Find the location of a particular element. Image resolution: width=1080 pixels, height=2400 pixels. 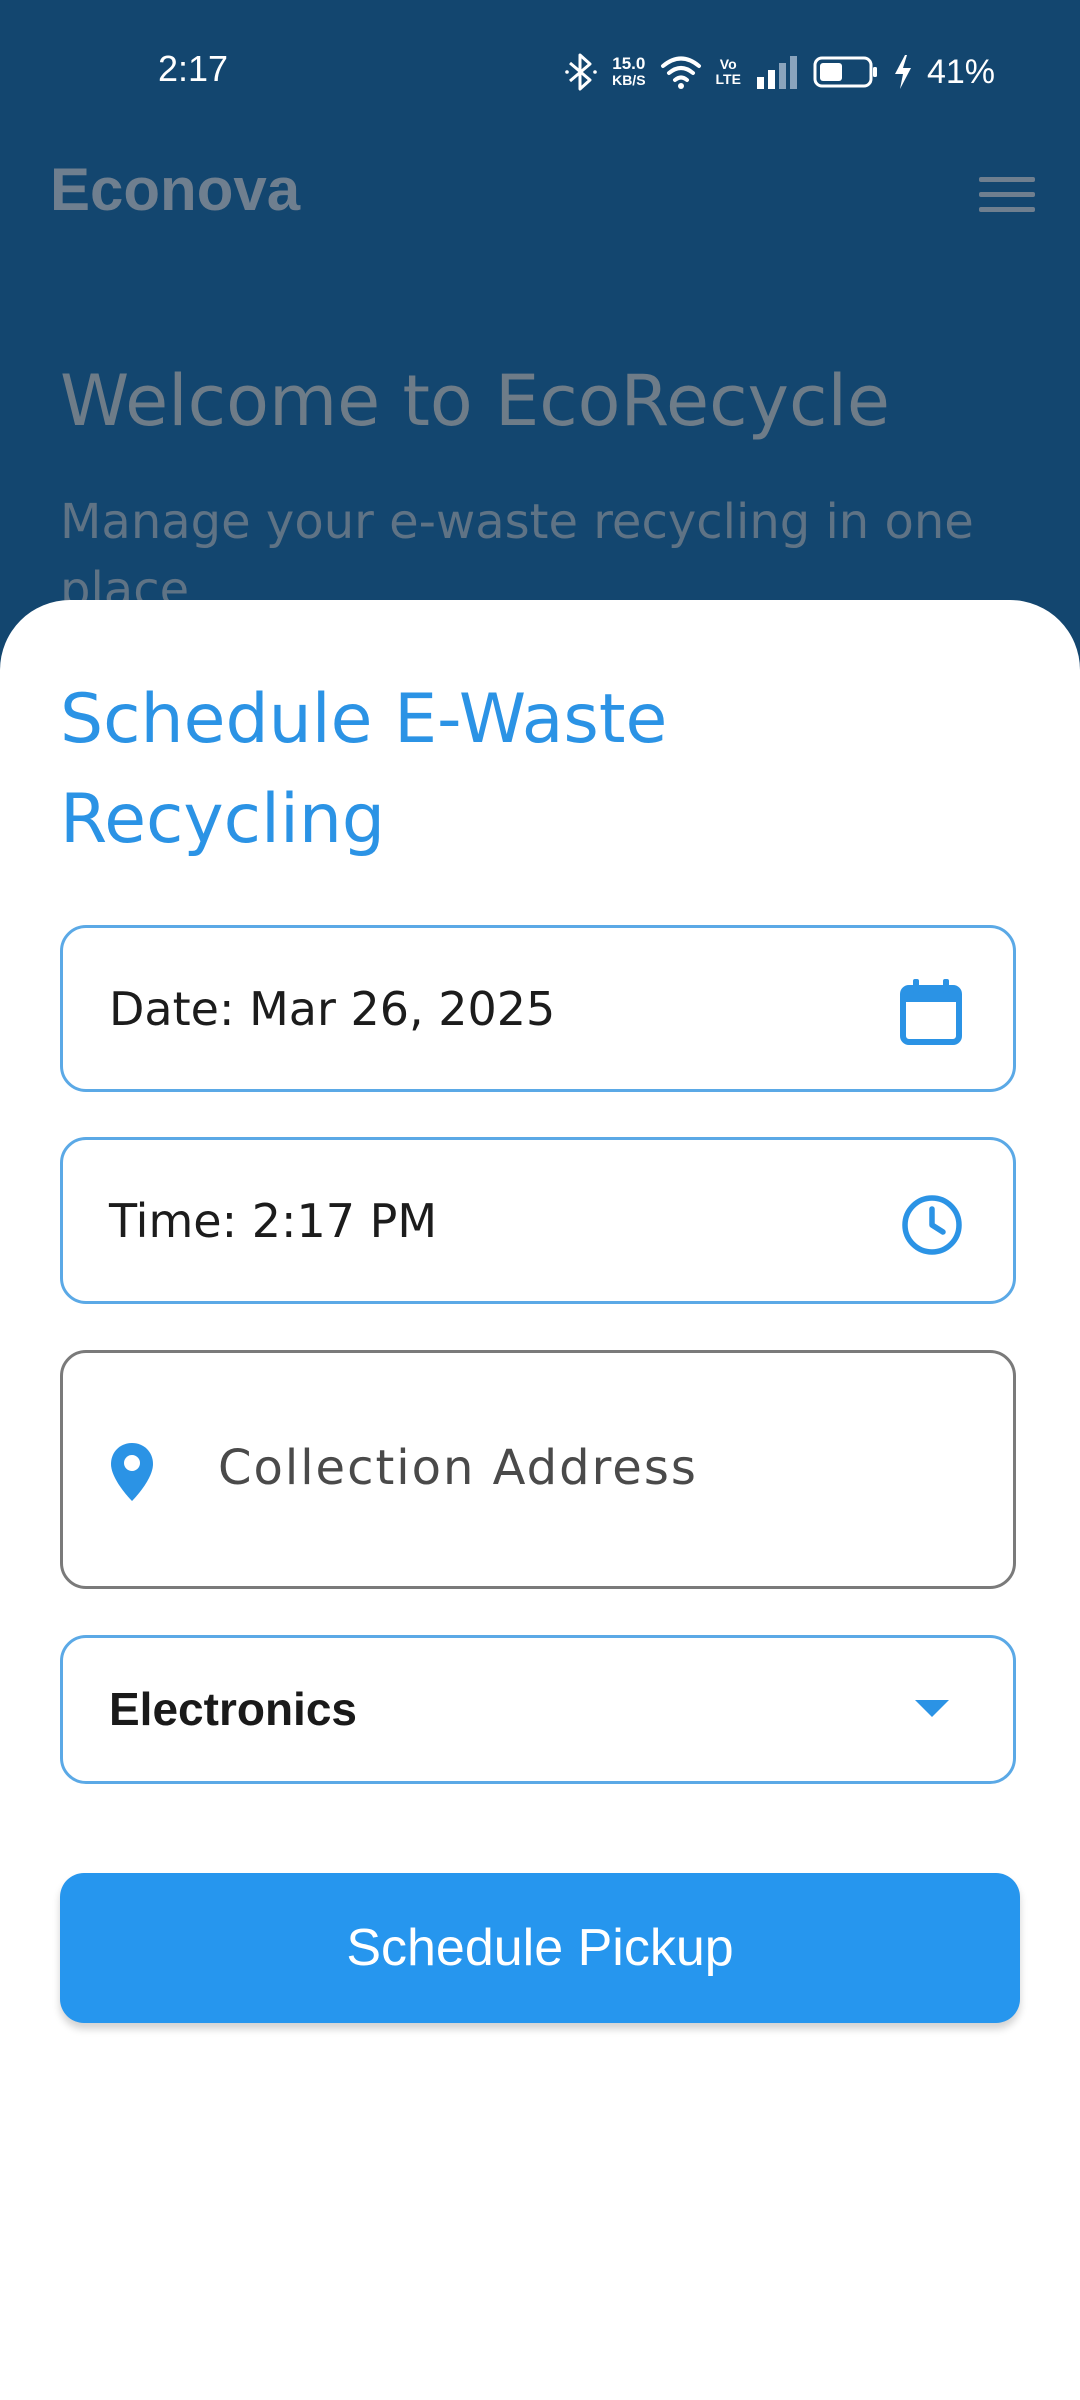

status-bar: 2:17 15.0 KB/S Vo LTE 41% is located at coordinates (540, 70).